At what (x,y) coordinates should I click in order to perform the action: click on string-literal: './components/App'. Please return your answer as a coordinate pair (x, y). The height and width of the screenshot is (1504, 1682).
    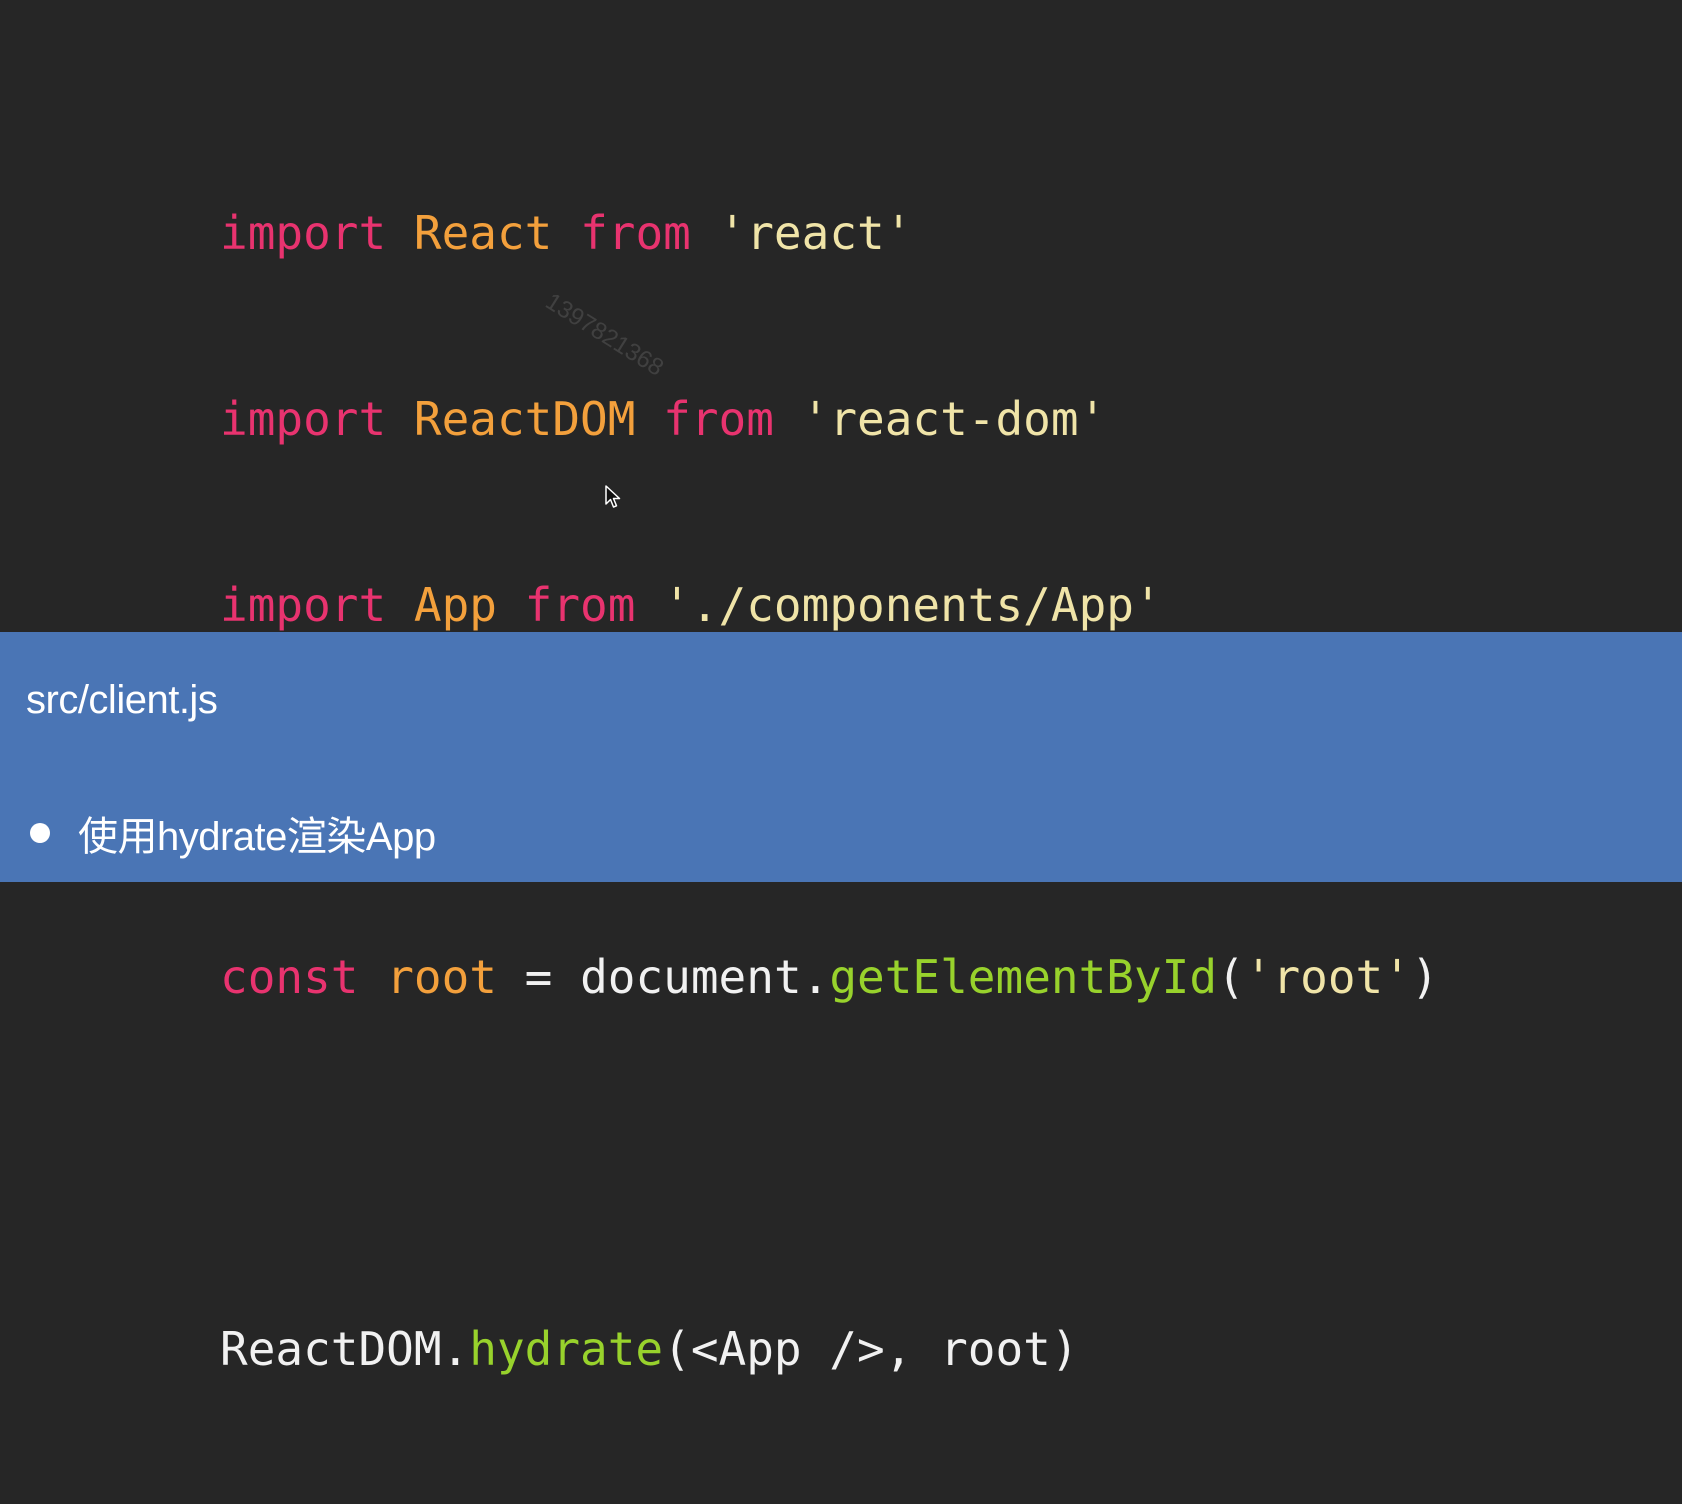
    Looking at the image, I should click on (912, 605).